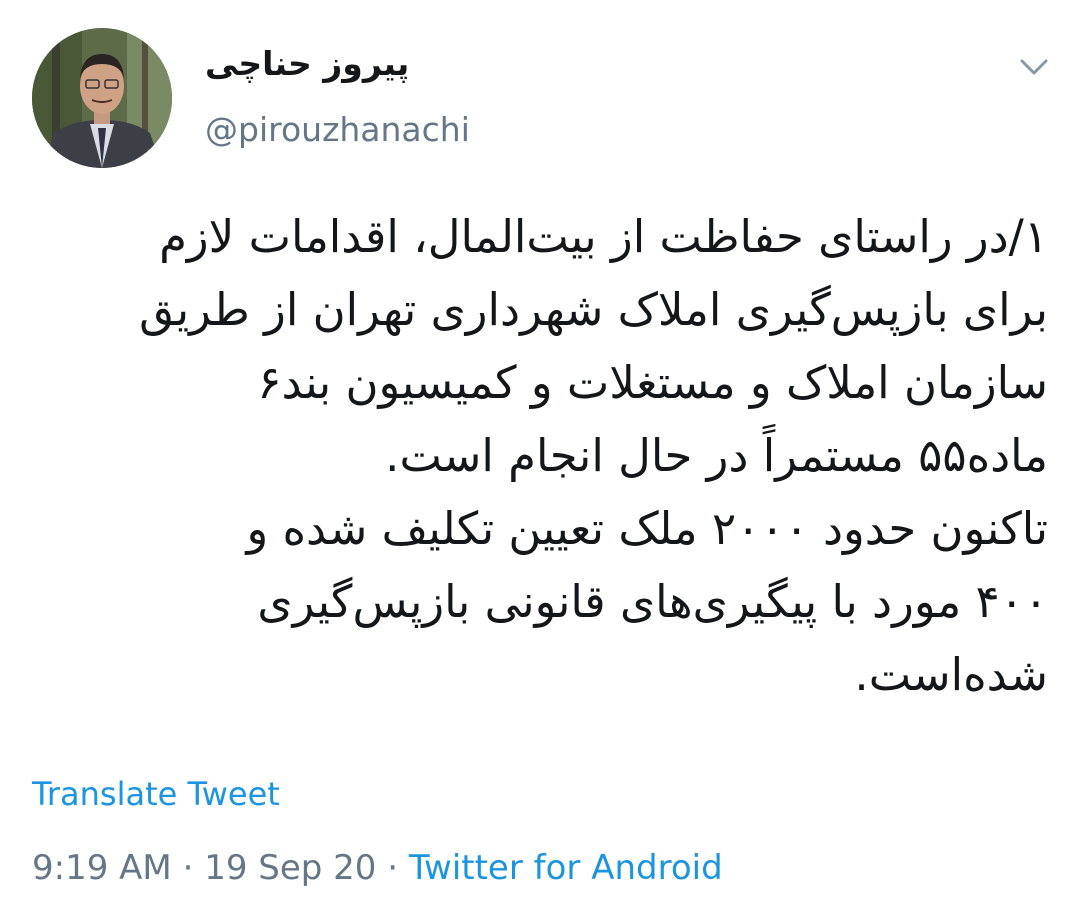  Describe the element at coordinates (652, 601) in the screenshot. I see `tweet-text-line: ۴۰۰ مورد با پیگیری‌های قانونی بازپس‌گیری` at that location.